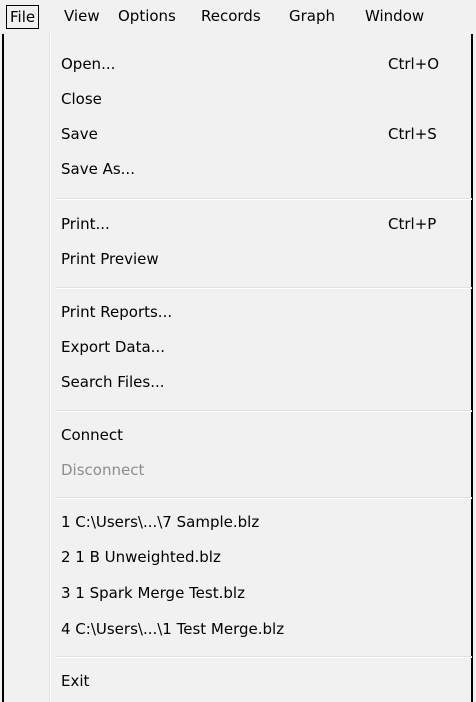 This screenshot has height=702, width=476. I want to click on recent-file-item: 2 1 B Unweighted.blz, so click(141, 557).